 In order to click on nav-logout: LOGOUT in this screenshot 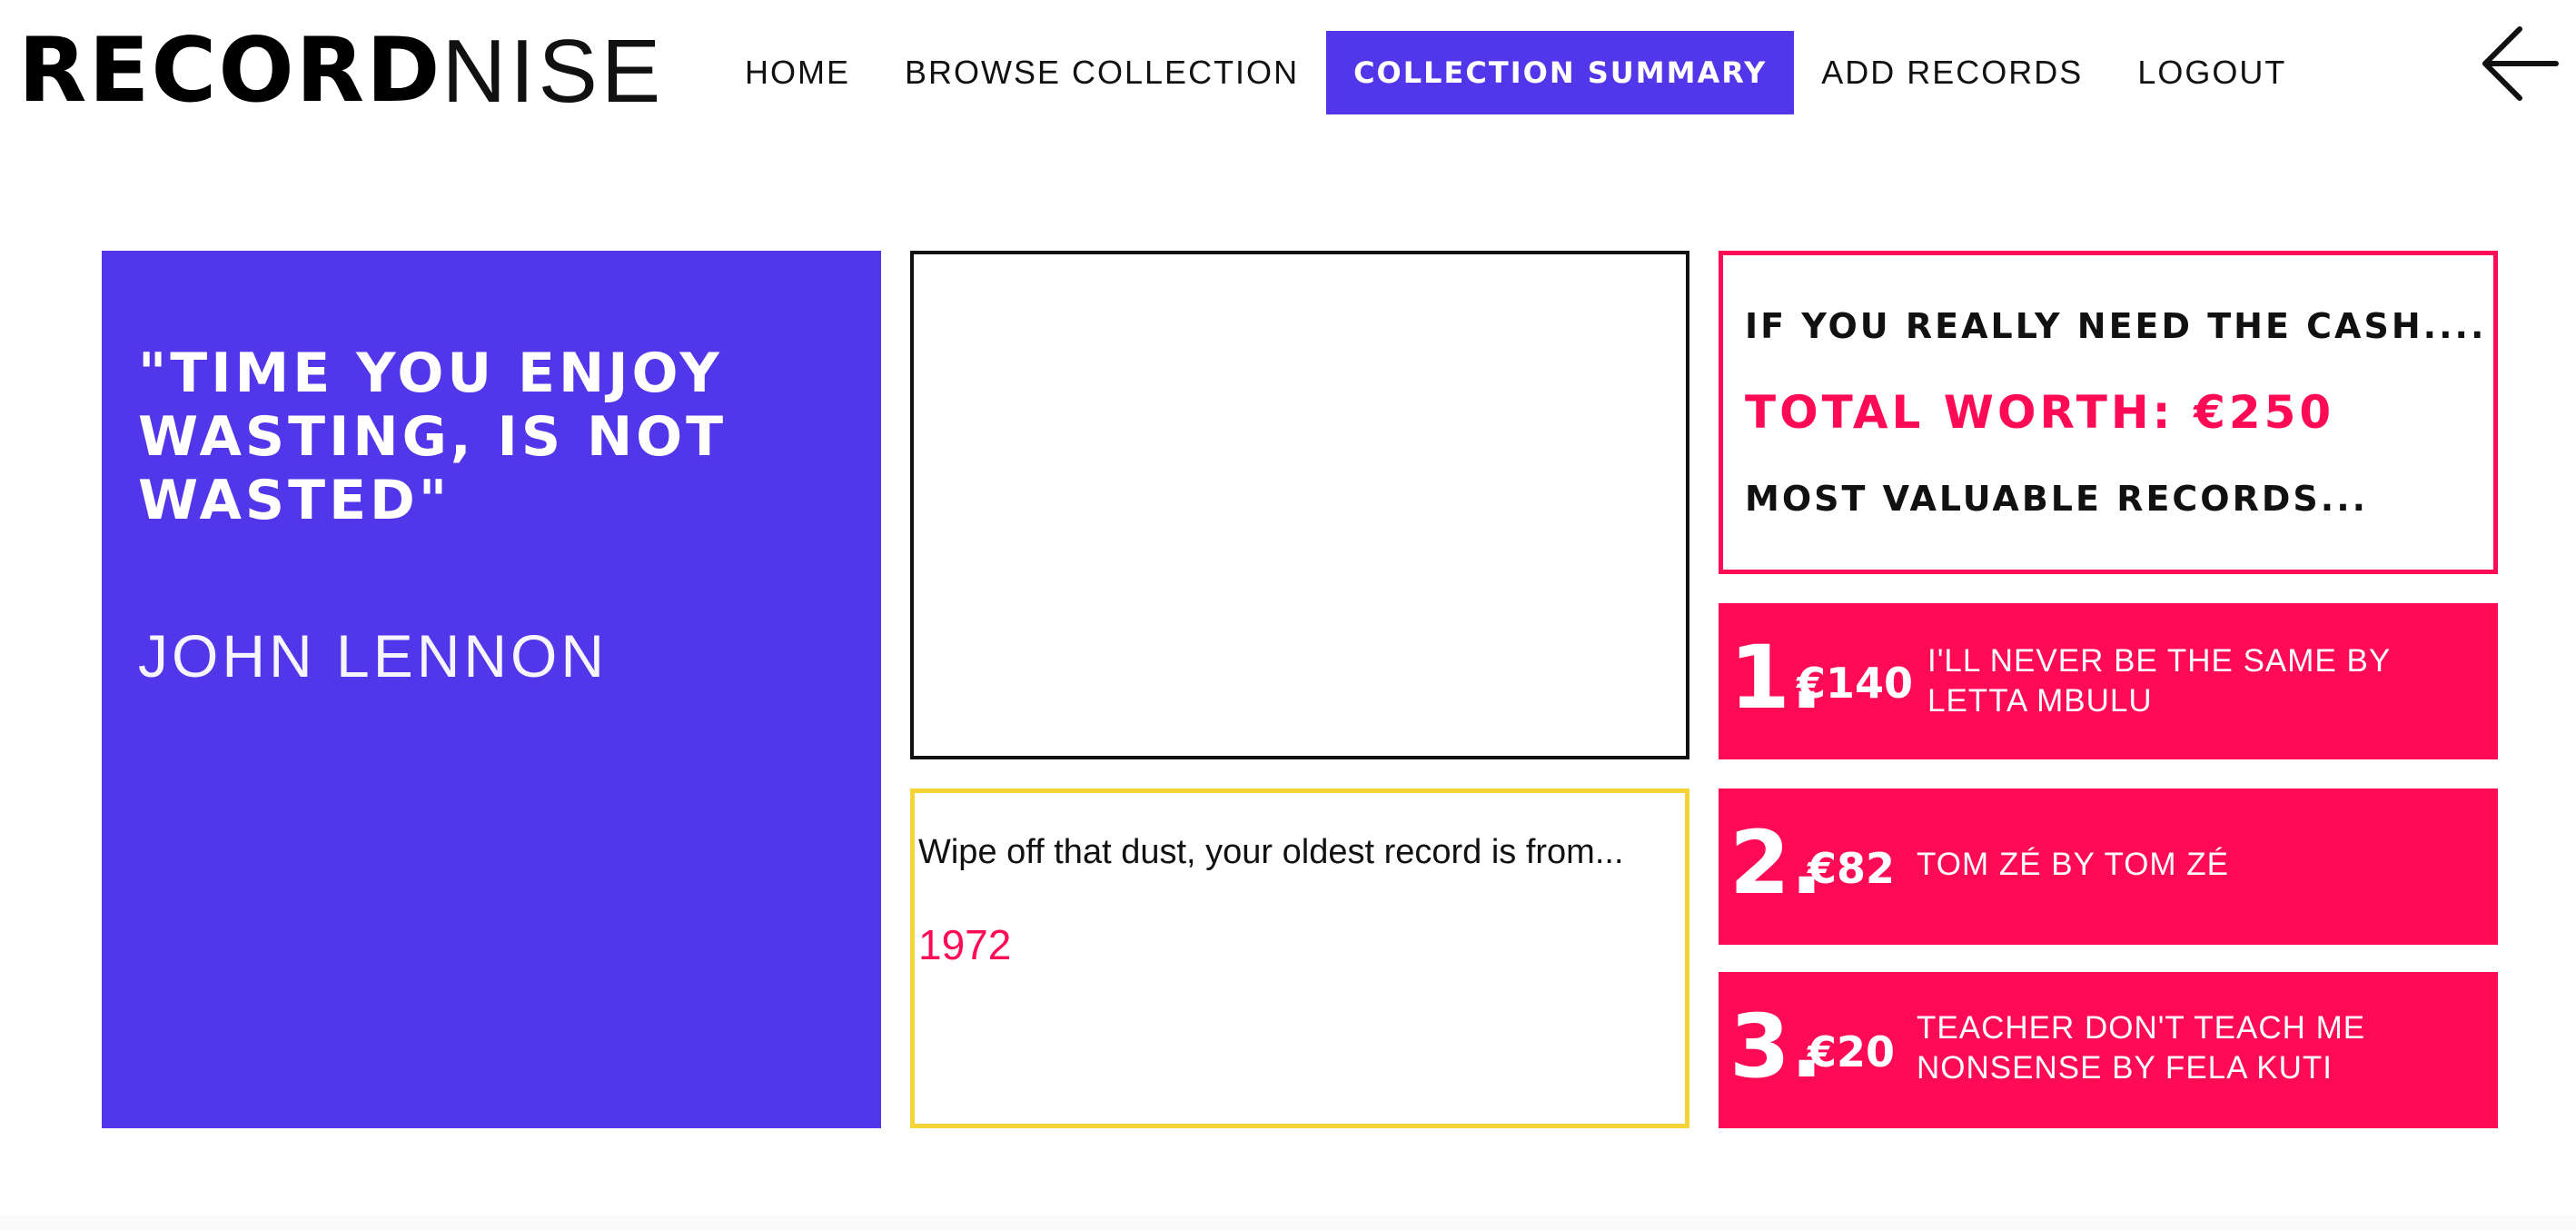, I will do `click(2211, 72)`.